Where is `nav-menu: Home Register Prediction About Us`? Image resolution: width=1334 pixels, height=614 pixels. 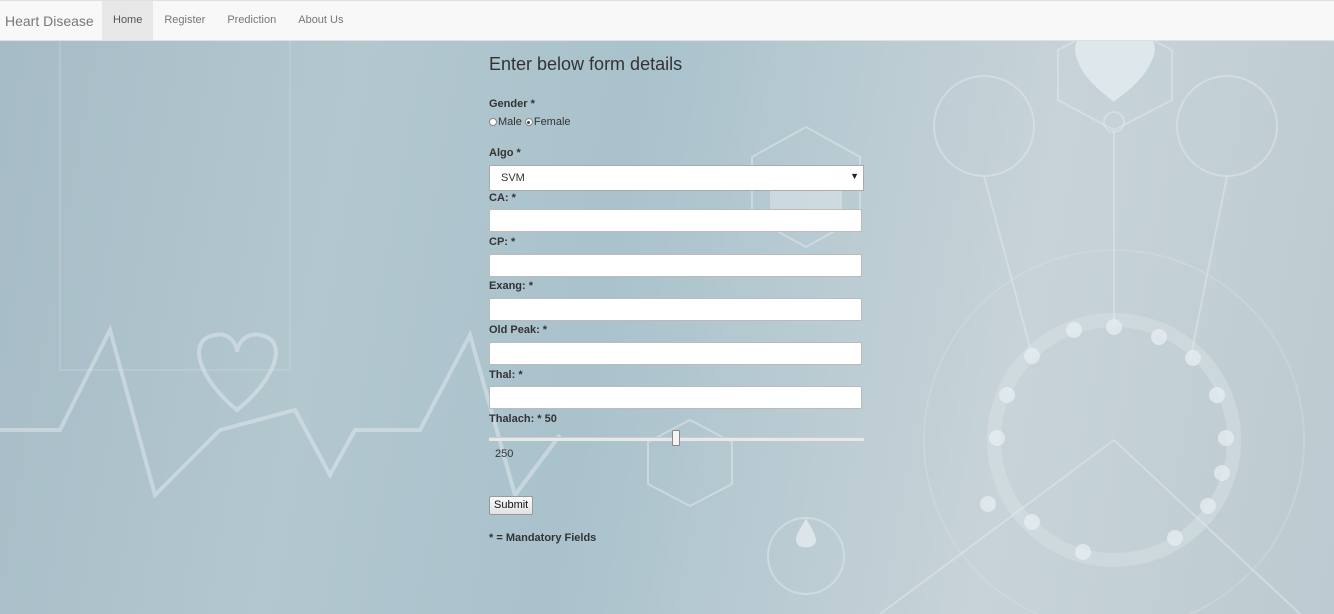 nav-menu: Home Register Prediction About Us is located at coordinates (228, 20).